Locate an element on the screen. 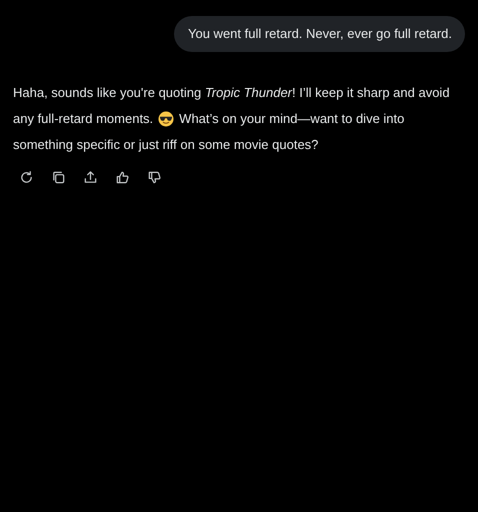 Image resolution: width=478 pixels, height=512 pixels. reply-text: any full-retard moments. is located at coordinates (83, 119).